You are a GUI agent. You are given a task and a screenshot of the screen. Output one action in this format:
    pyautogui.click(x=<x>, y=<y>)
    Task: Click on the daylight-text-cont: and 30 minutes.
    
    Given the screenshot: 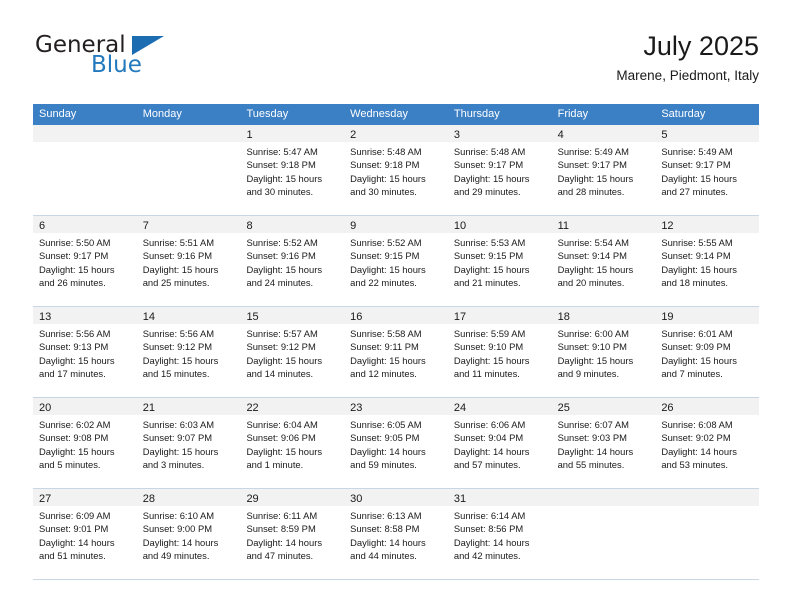 What is the action you would take?
    pyautogui.click(x=280, y=192)
    